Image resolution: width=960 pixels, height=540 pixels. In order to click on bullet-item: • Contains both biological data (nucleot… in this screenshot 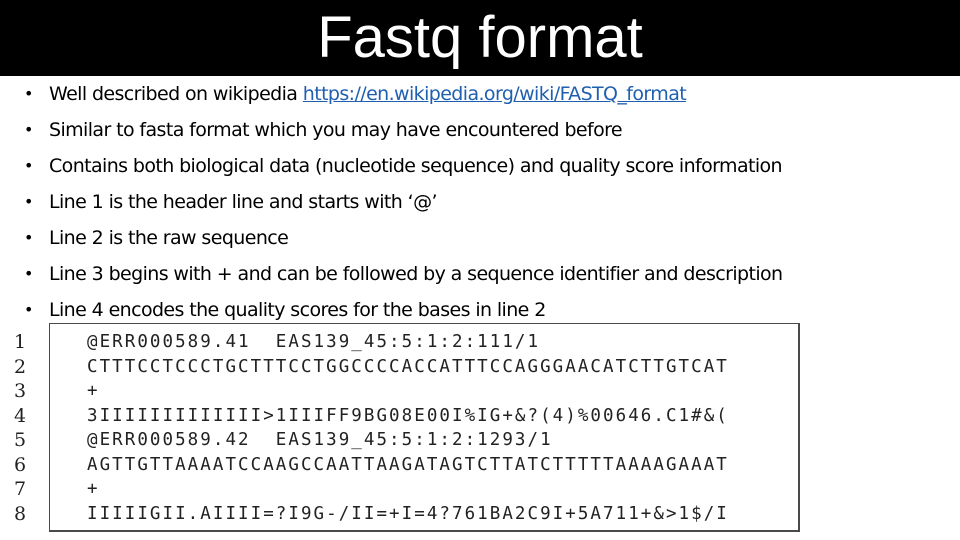, I will do `click(480, 166)`.